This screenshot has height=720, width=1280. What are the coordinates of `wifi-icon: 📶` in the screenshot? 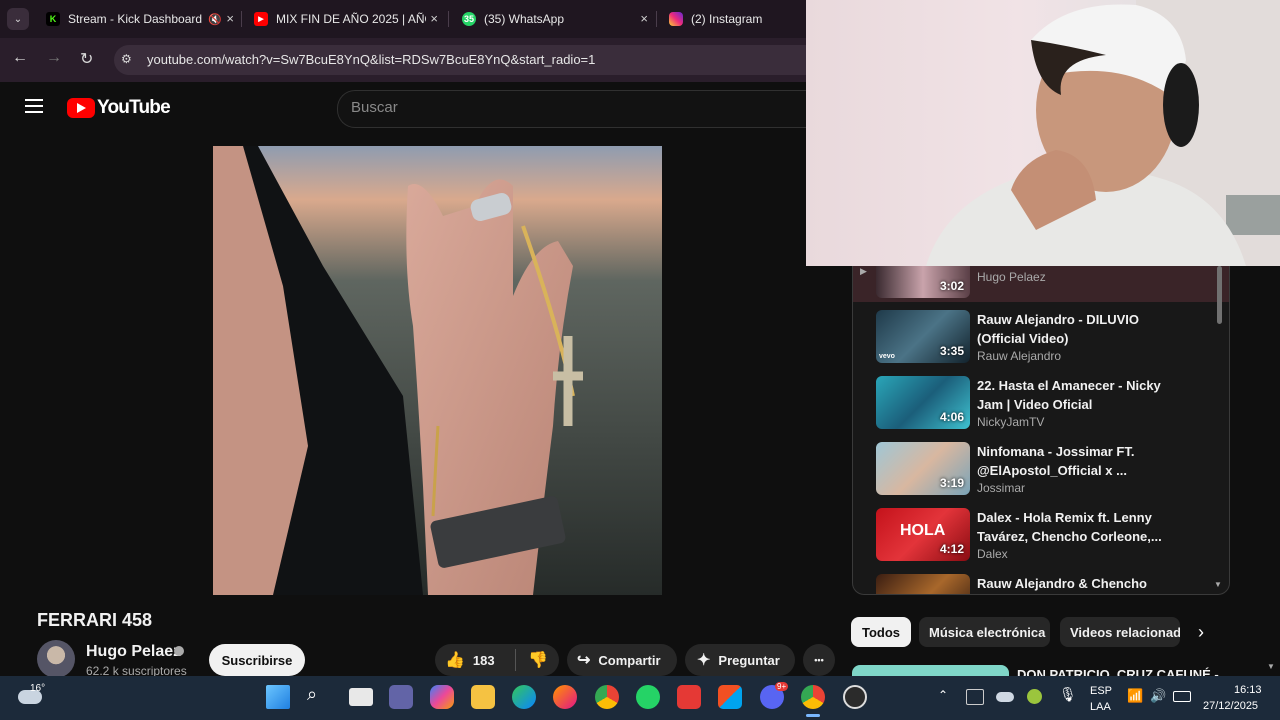 It's located at (1135, 696).